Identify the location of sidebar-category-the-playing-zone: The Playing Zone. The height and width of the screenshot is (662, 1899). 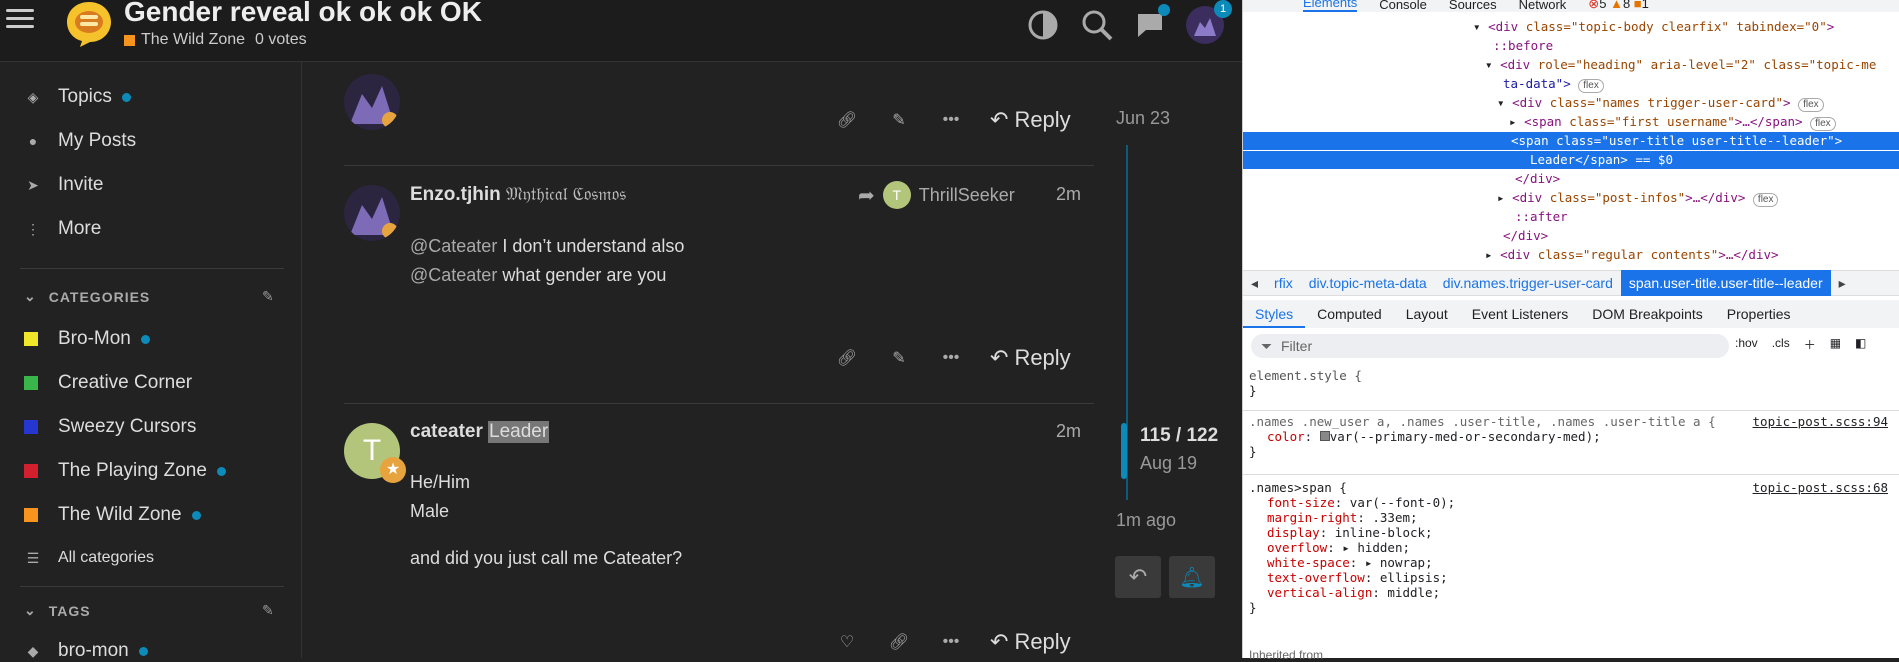
(125, 471).